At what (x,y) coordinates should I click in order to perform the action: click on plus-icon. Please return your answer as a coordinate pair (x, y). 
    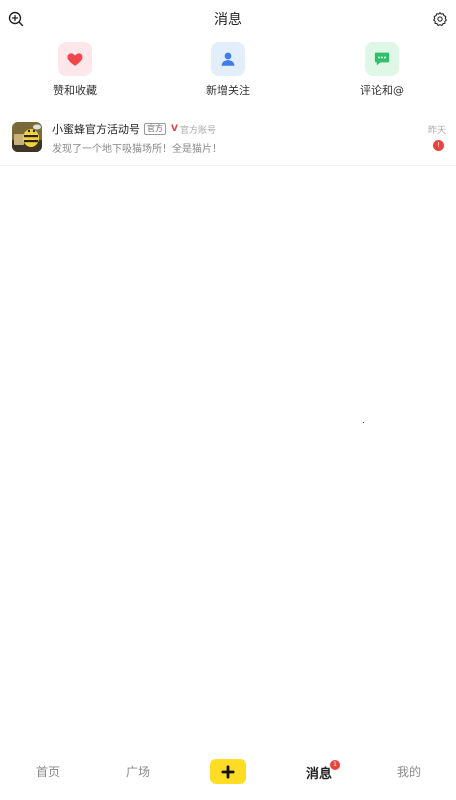
    Looking at the image, I should click on (228, 771).